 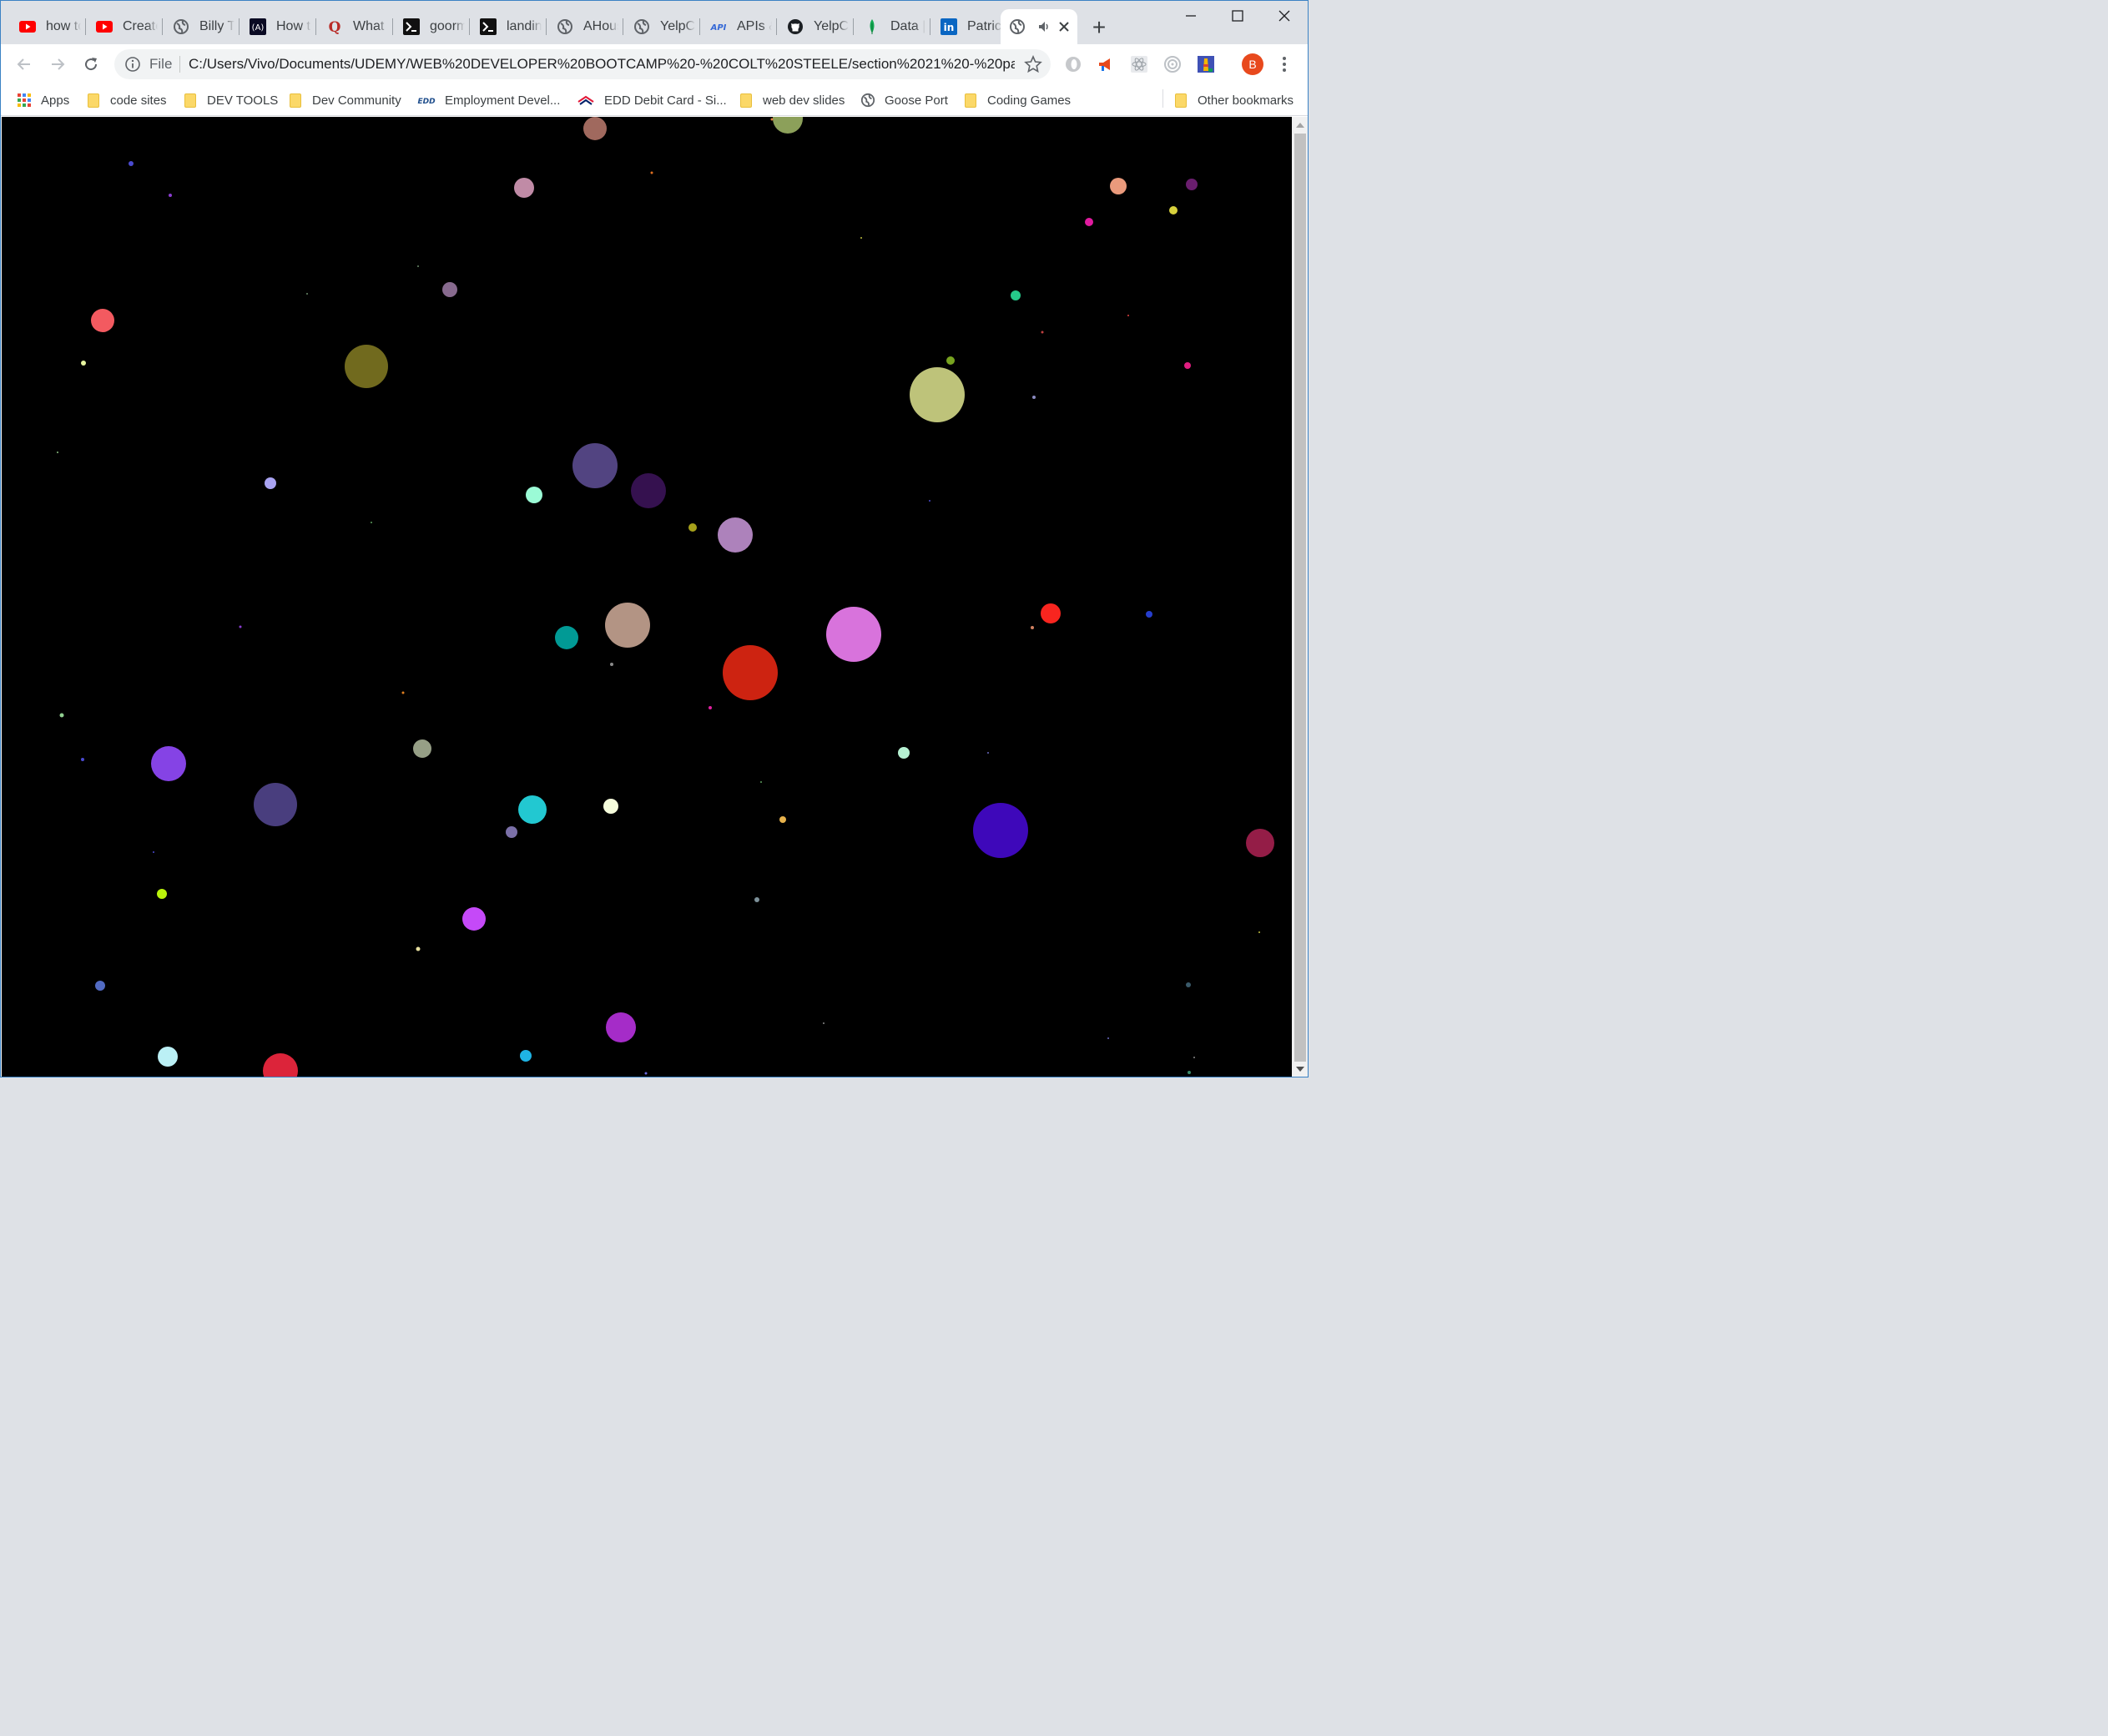 I want to click on quora-icon: Q, so click(x=334, y=26).